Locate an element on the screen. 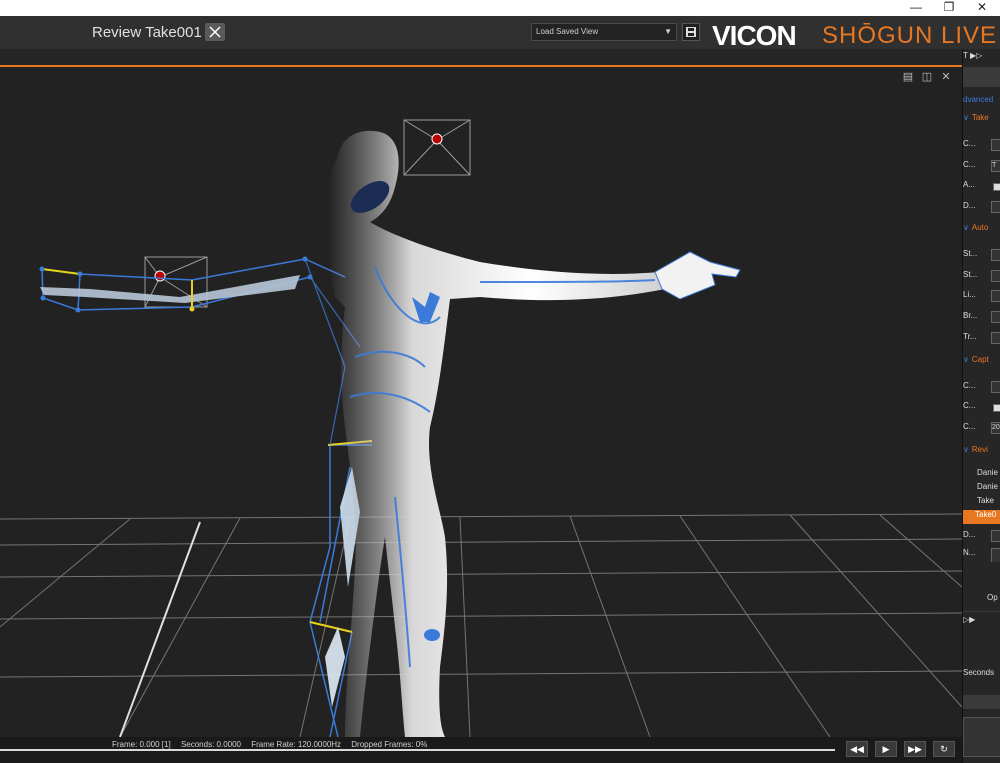  skip-start-button: ◀◀ is located at coordinates (857, 749).